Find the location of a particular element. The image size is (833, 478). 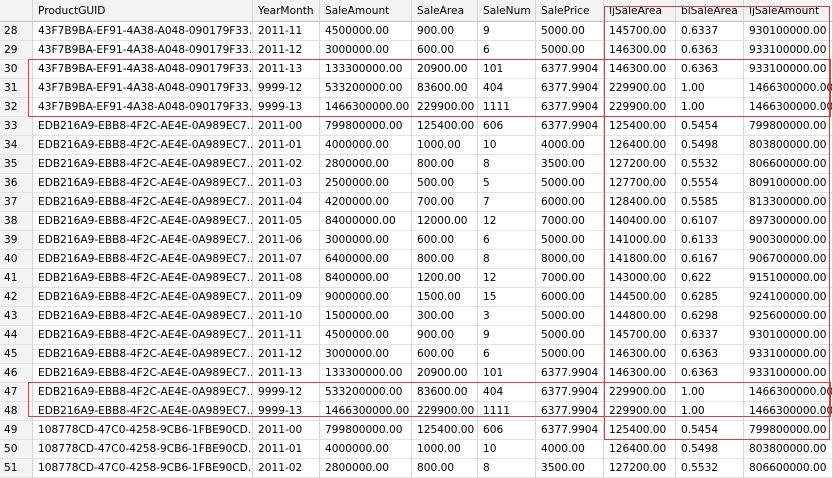

saleamount-cell: 6400000.00 is located at coordinates (366, 259).